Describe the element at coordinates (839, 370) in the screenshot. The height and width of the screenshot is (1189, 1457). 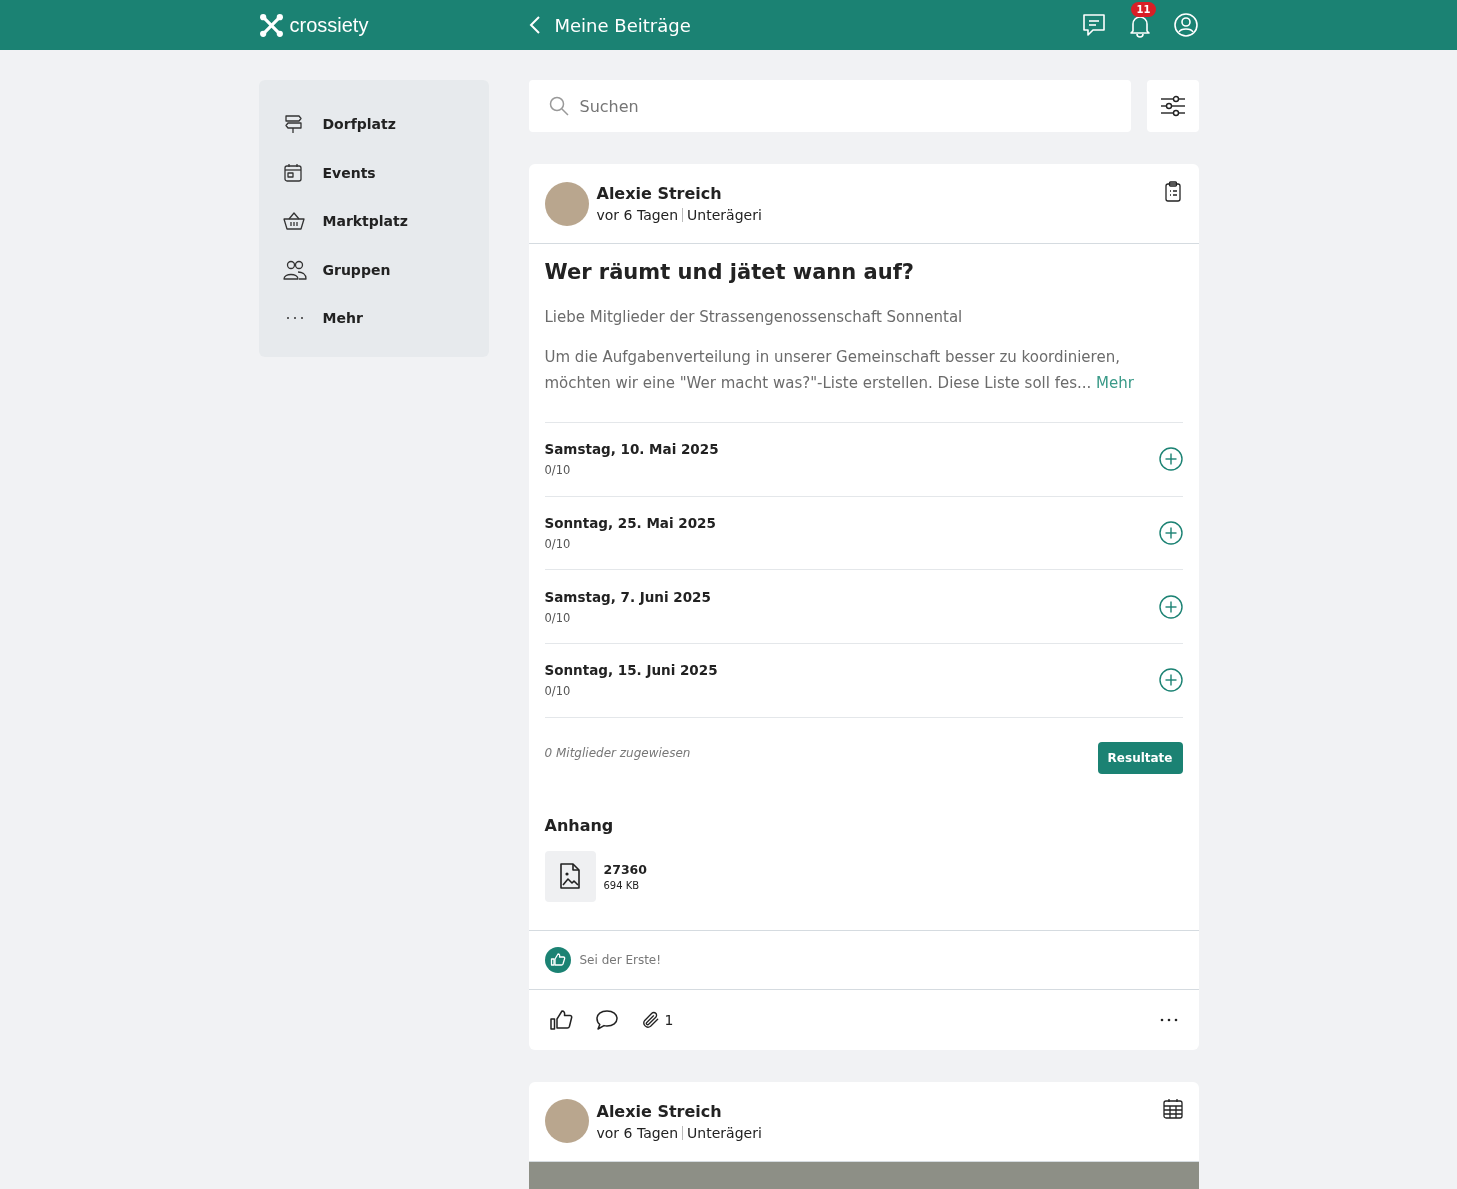
I see `post-text: Um die Aufgabenverteilung in unserer Gemeinschaft besser zu koordinieren, möchten wir eine "Wer macht was?"-Liste erstellen. Diese Liste soll fes... Mehr` at that location.